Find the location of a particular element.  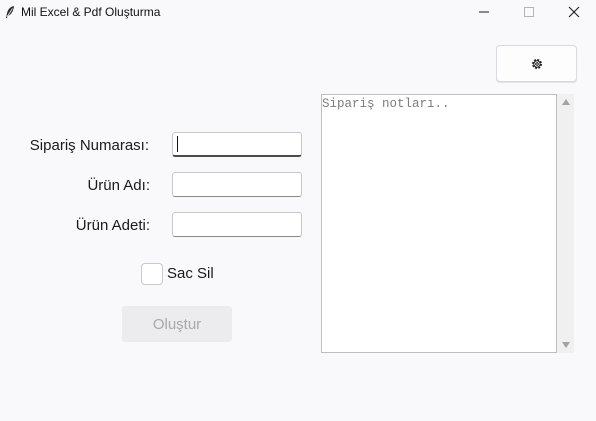

minimize-icon is located at coordinates (484, 12).